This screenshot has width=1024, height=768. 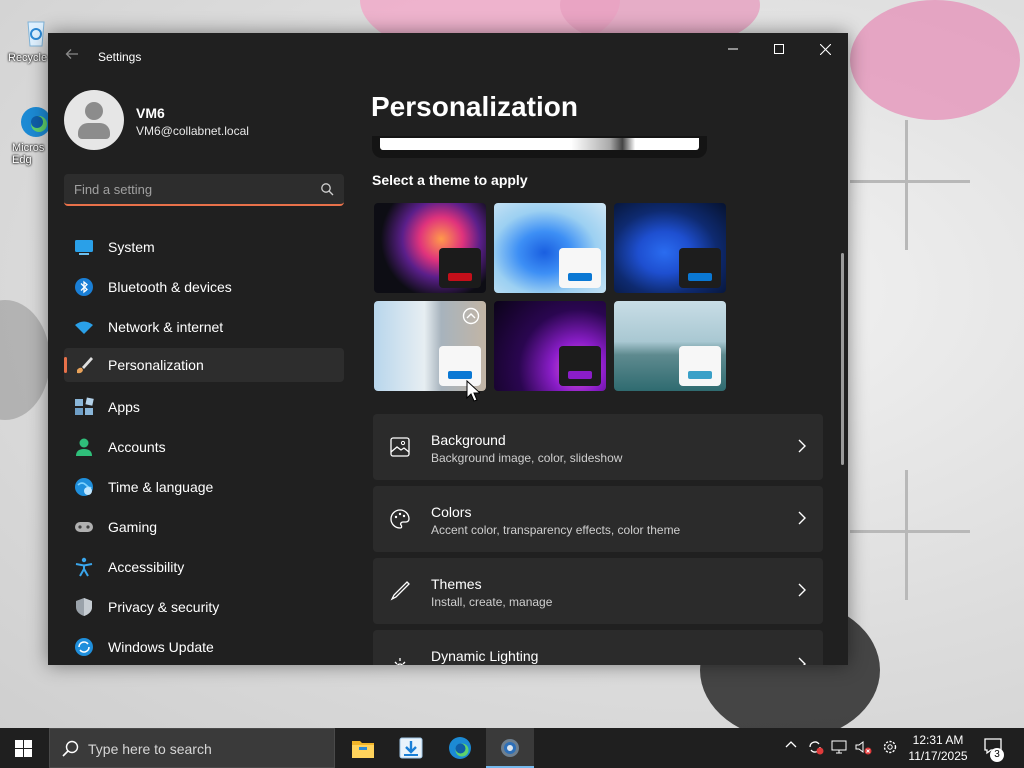 I want to click on theme-tile-captured-motion, so click(x=550, y=346).